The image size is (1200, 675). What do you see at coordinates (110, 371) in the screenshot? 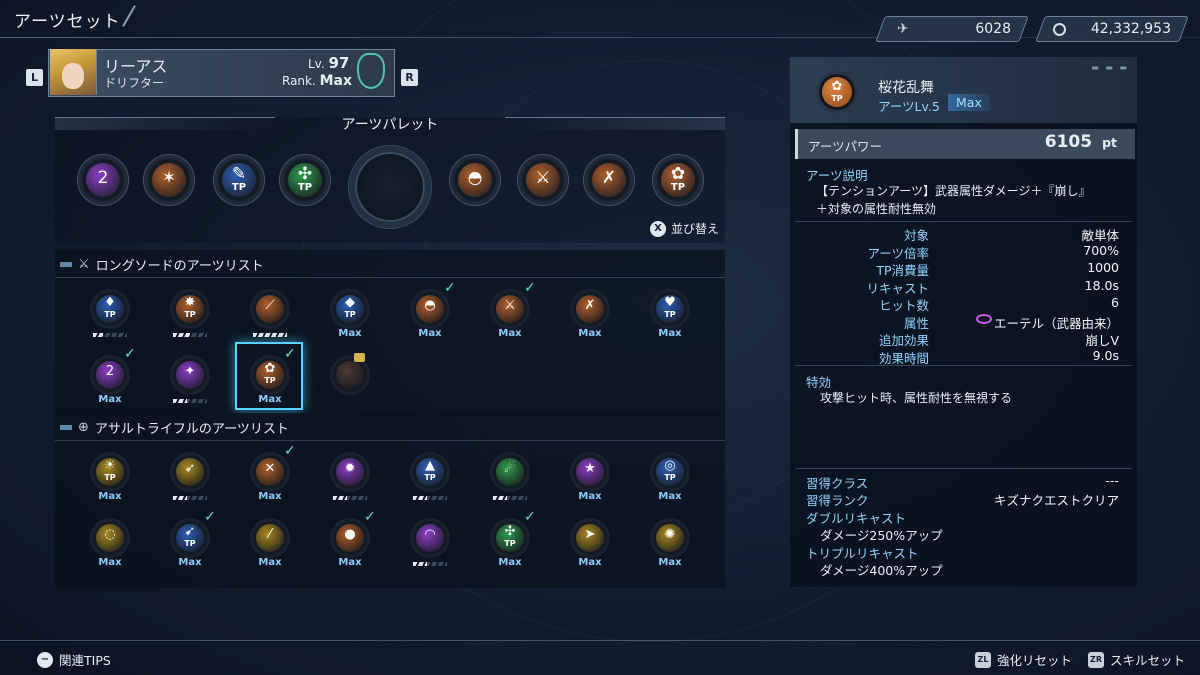
I see `icon-glyph: 2` at bounding box center [110, 371].